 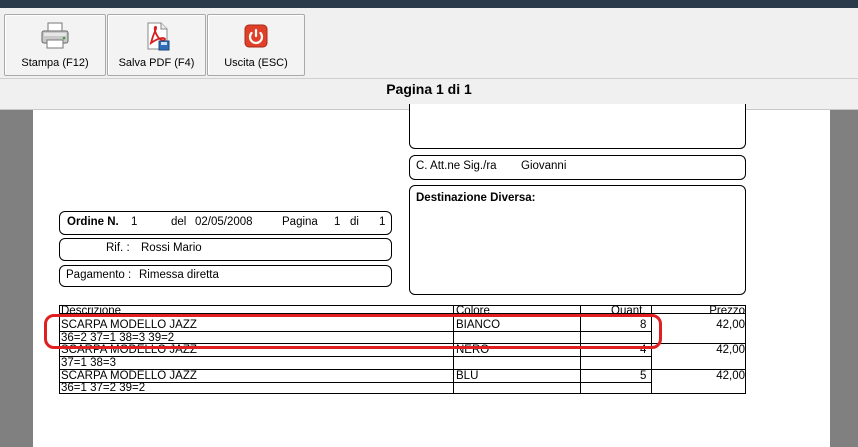 I want to click on table-row-sizes: 37=1 38=3, so click(x=89, y=363).